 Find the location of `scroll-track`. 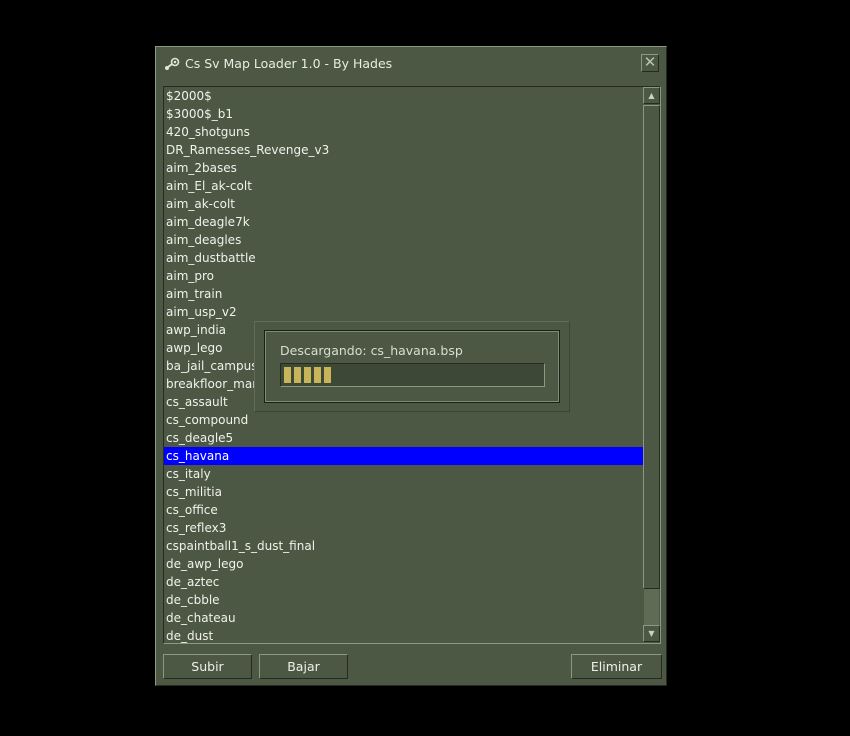

scroll-track is located at coordinates (651, 365).